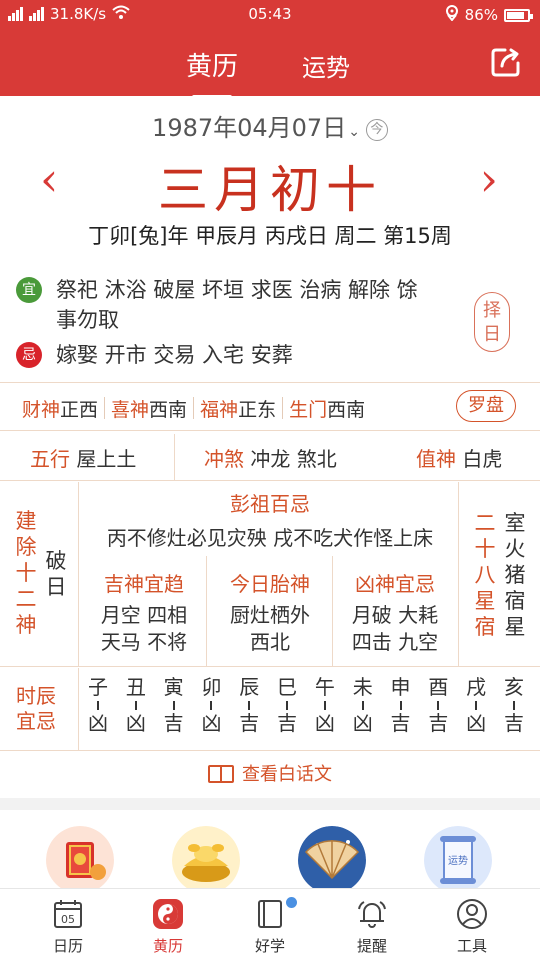  What do you see at coordinates (26, 573) in the screenshot?
I see `jianchu-label: 建除十二神` at bounding box center [26, 573].